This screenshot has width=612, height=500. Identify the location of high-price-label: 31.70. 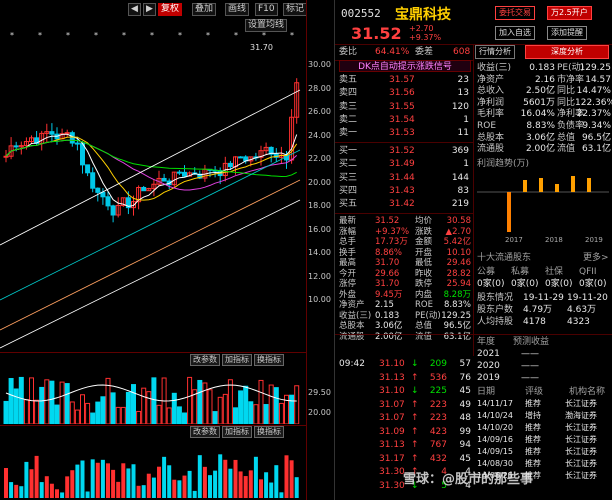
(261, 47).